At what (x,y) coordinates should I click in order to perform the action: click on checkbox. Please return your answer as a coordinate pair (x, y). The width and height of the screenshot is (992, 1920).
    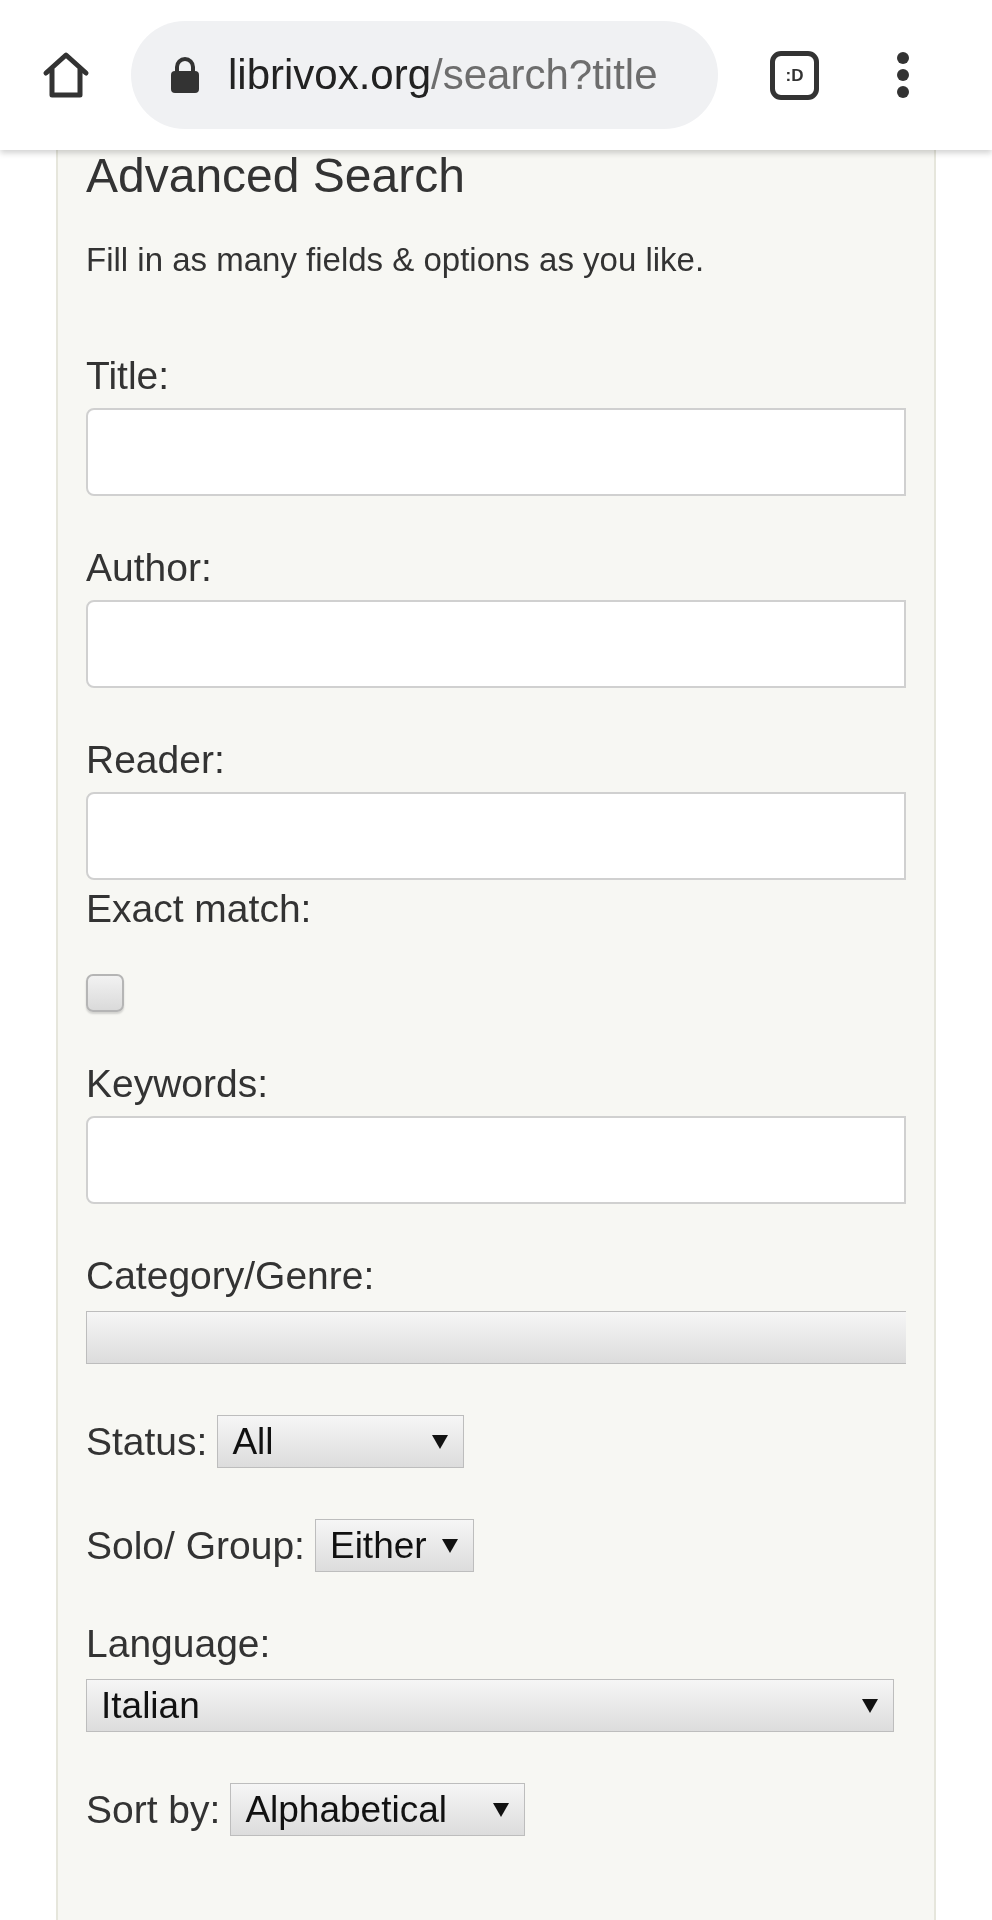
    Looking at the image, I should click on (105, 993).